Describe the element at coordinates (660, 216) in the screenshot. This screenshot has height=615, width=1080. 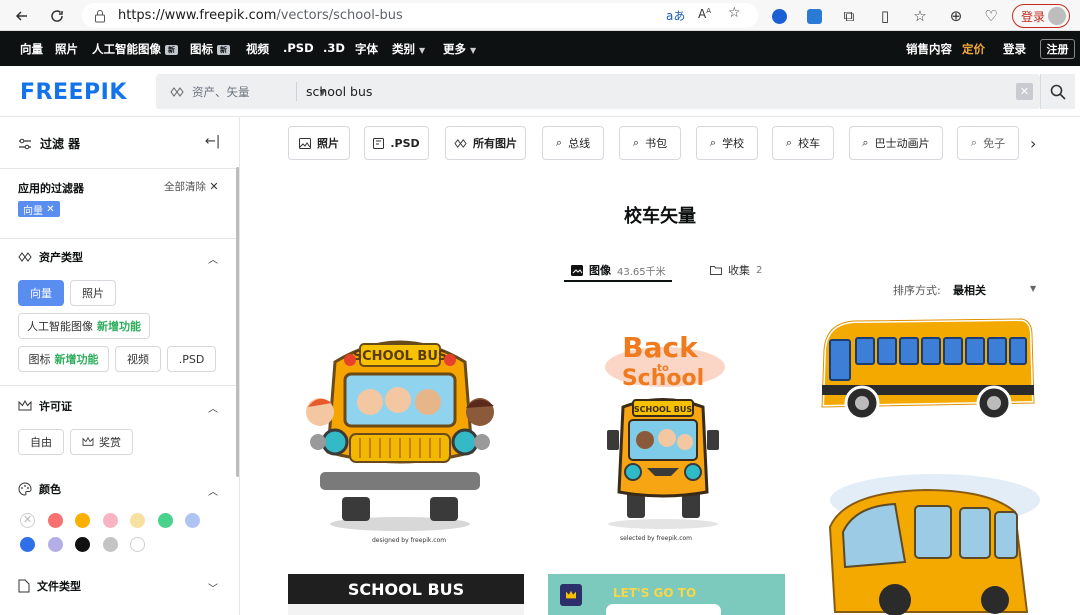
I see `page-title: 校车矢量` at that location.